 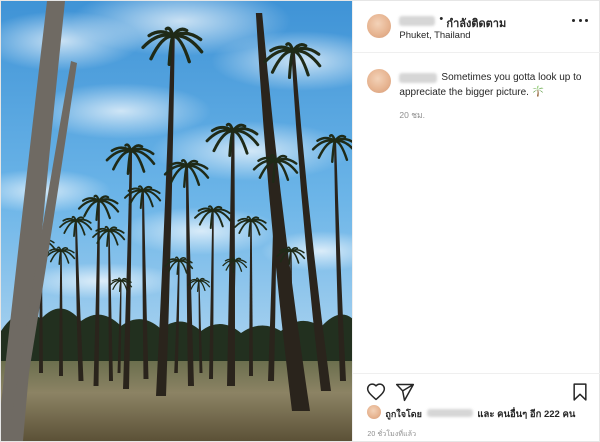 I want to click on likes-summary: ถูกใจโดย และ คนอื่นๆ อีก 222 คน, so click(x=476, y=412).